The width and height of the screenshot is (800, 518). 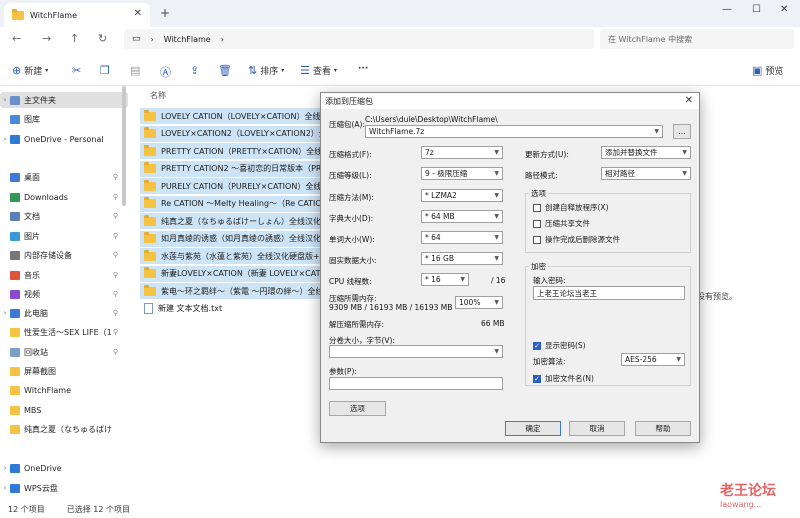 What do you see at coordinates (76, 70) in the screenshot?
I see `cut-icon: ✂` at bounding box center [76, 70].